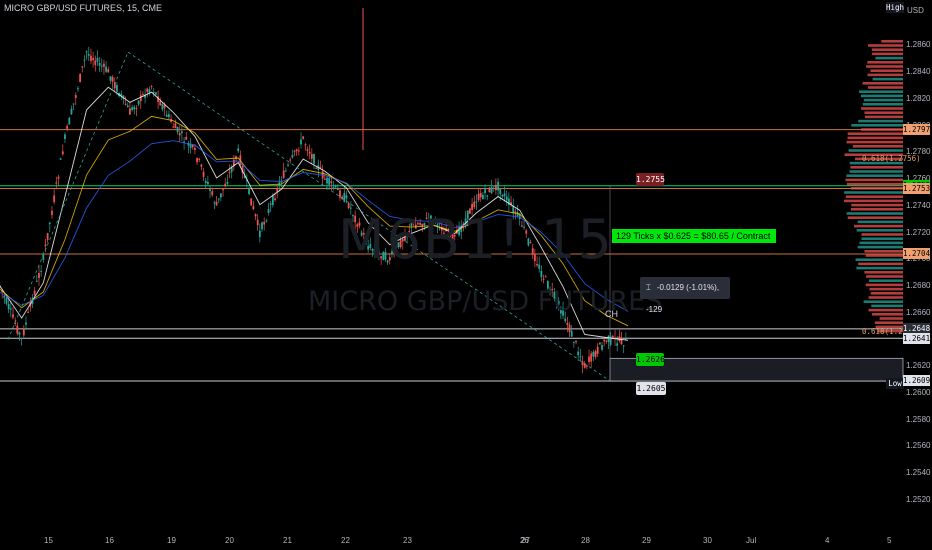 Image resolution: width=932 pixels, height=550 pixels. I want to click on date-tick-label: 4, so click(827, 540).